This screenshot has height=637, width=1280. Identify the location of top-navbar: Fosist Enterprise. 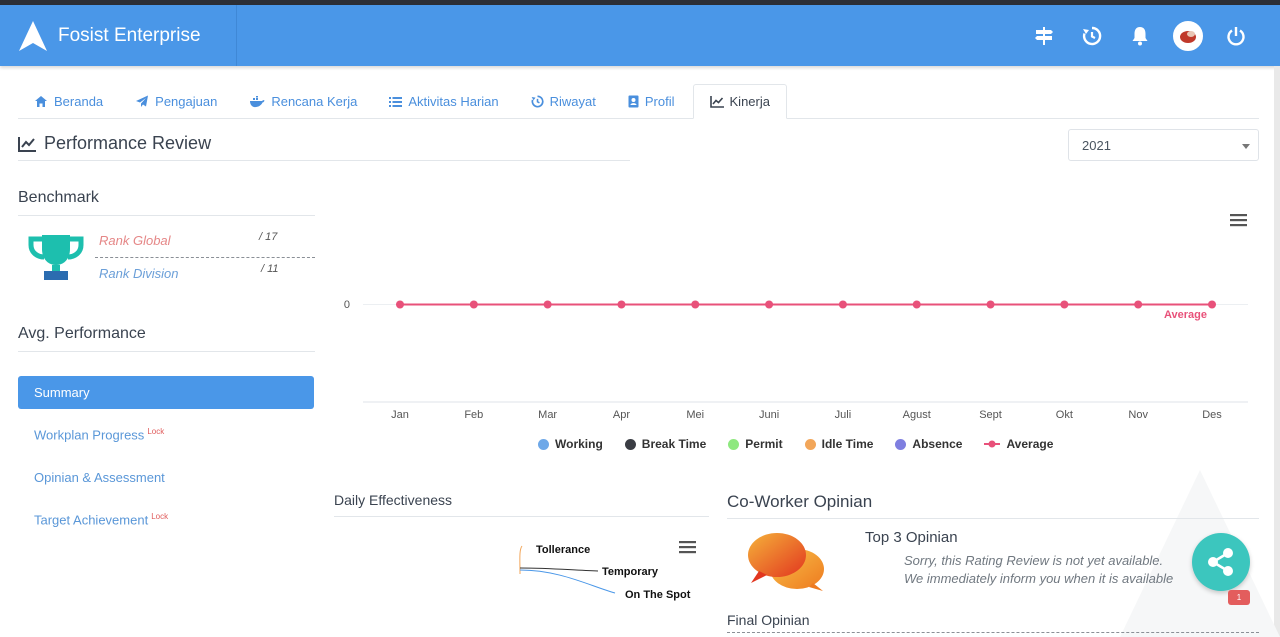
(640, 35).